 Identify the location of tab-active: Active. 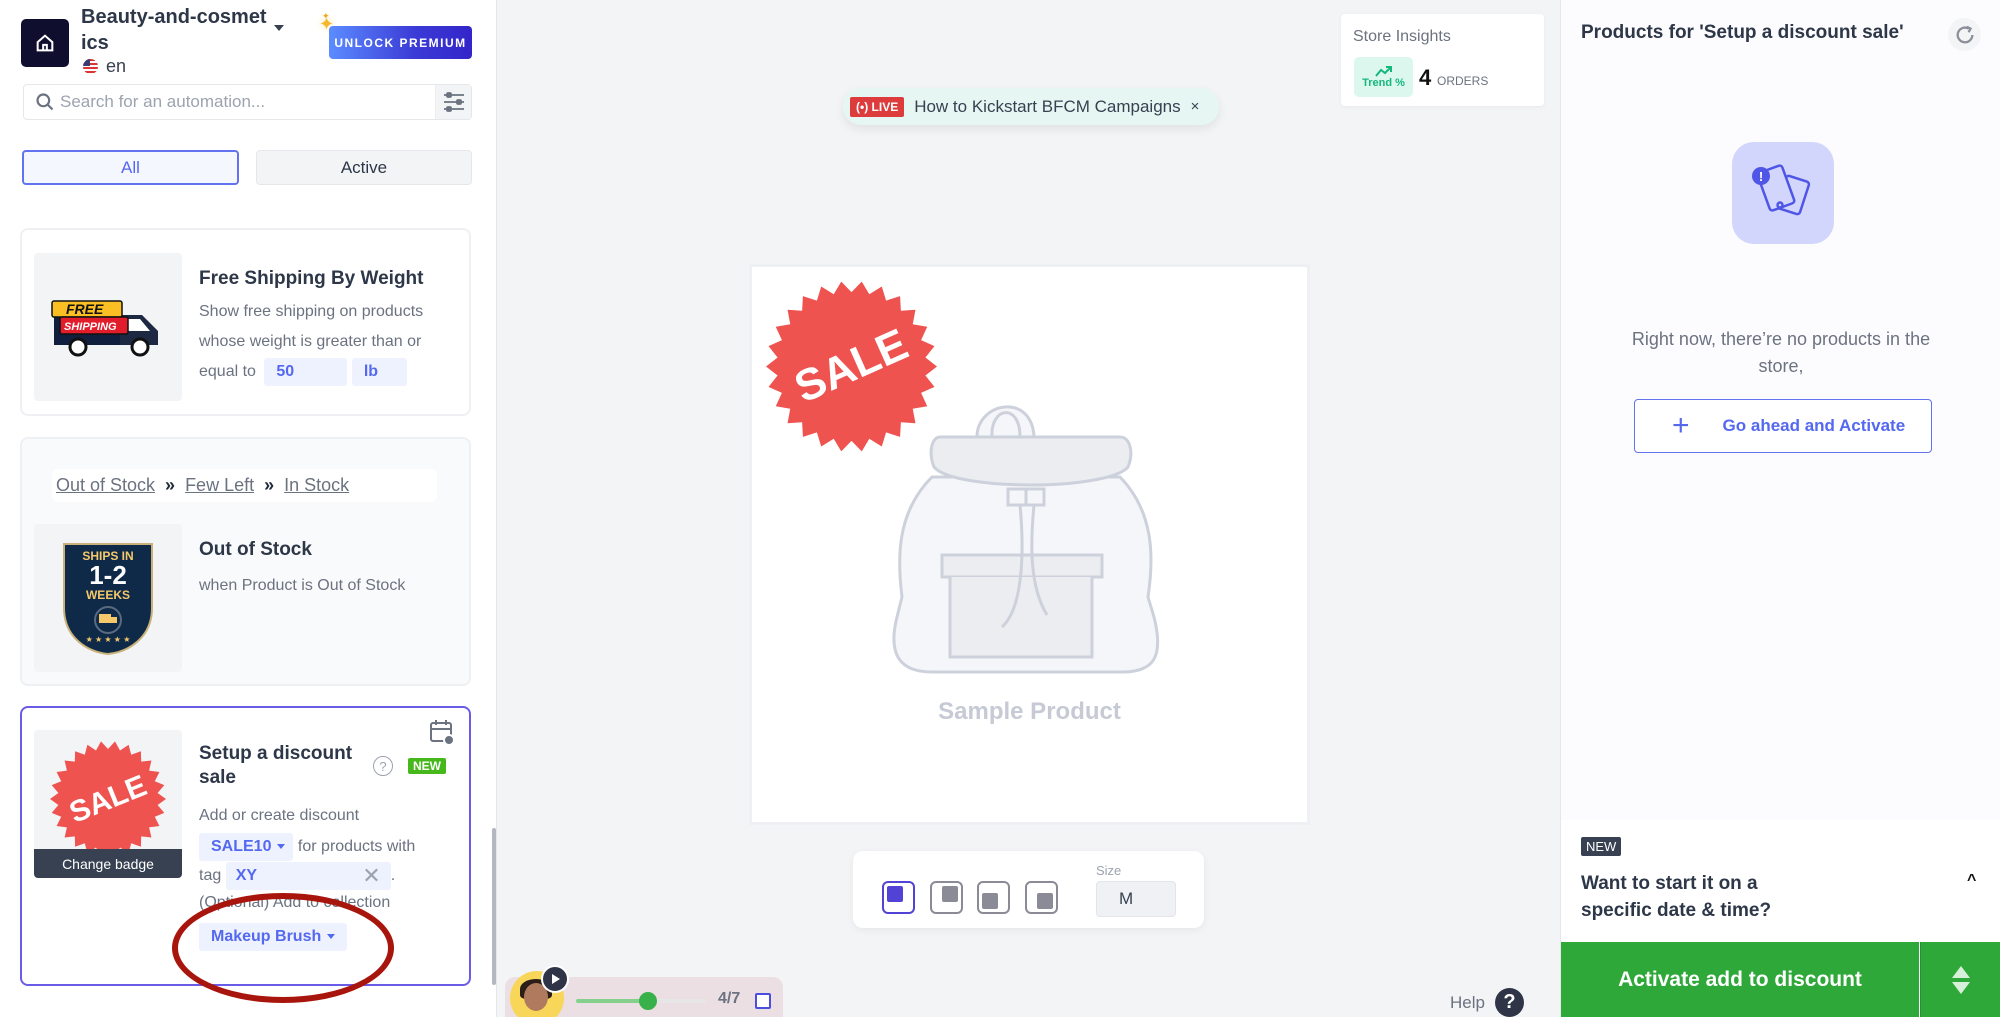
(364, 167).